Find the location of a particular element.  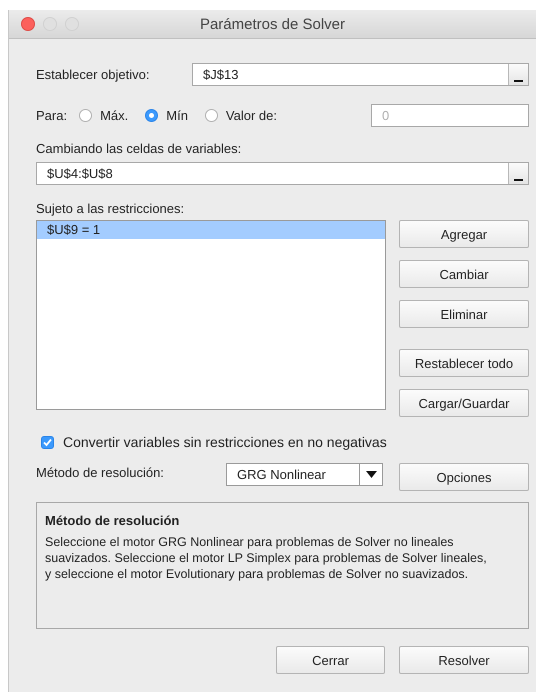

constraint-button: Cambiar is located at coordinates (464, 274).